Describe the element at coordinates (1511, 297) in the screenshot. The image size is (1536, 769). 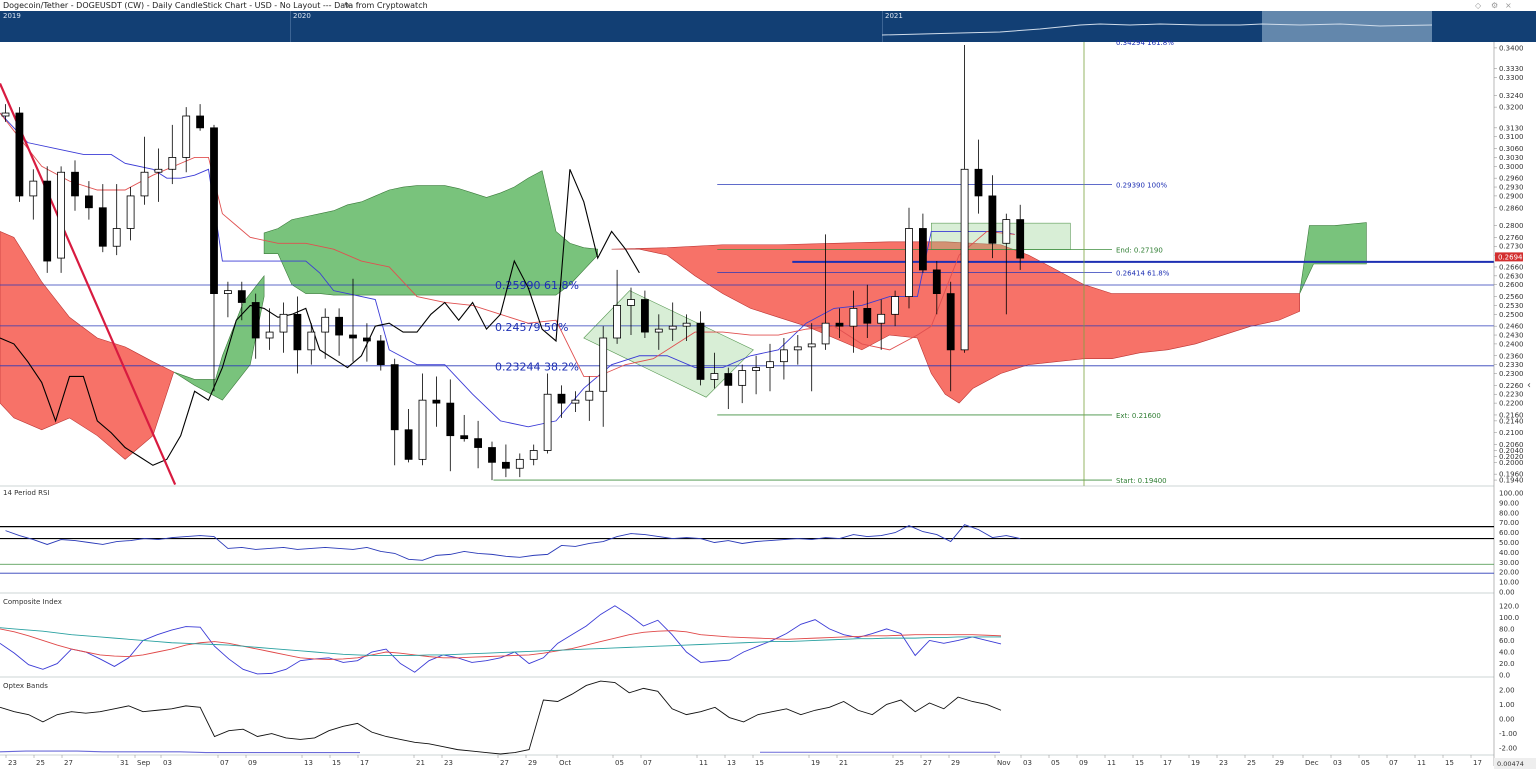
I see `y-tick-label: 0.2560` at that location.